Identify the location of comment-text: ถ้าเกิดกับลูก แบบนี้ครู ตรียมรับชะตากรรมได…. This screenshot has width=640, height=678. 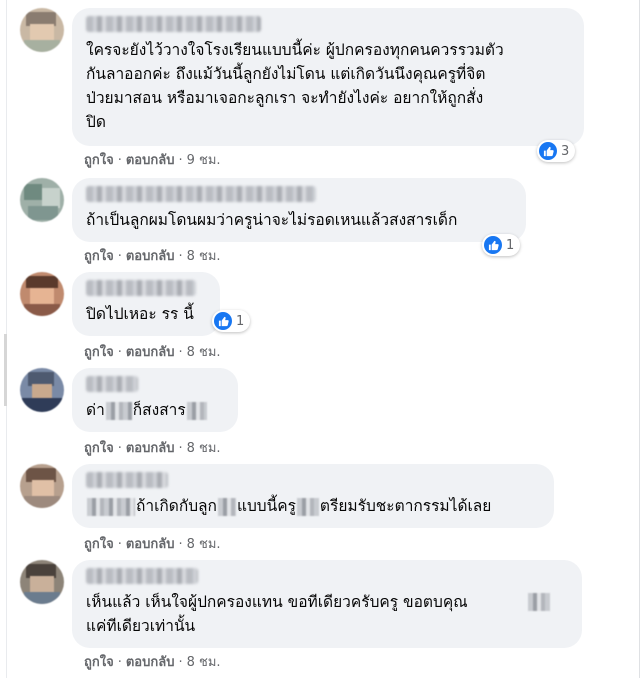
(313, 506).